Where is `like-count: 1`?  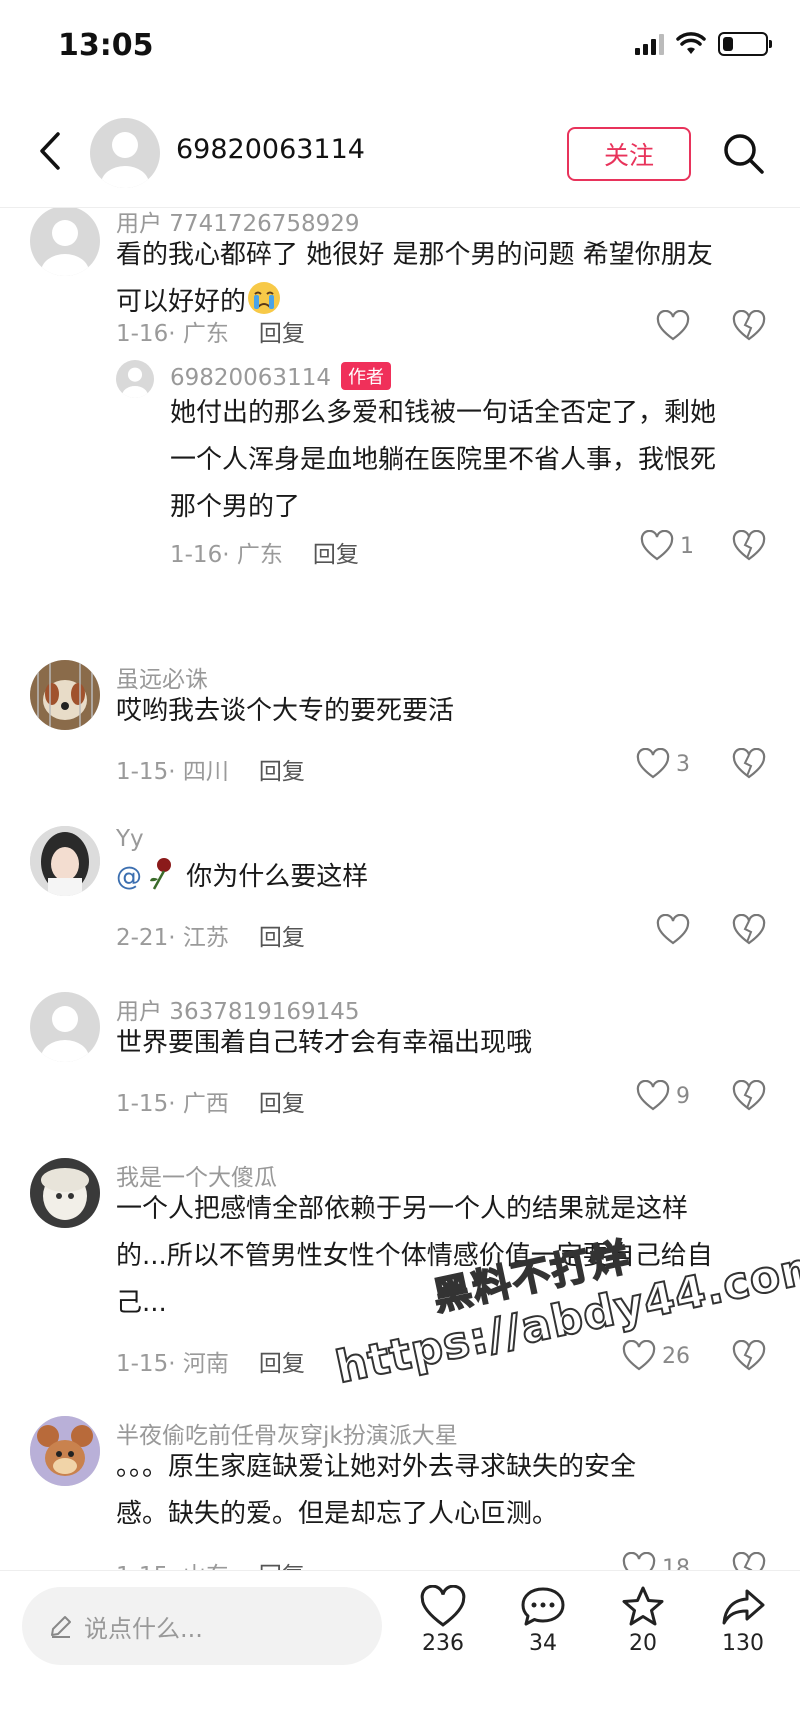 like-count: 1 is located at coordinates (687, 546).